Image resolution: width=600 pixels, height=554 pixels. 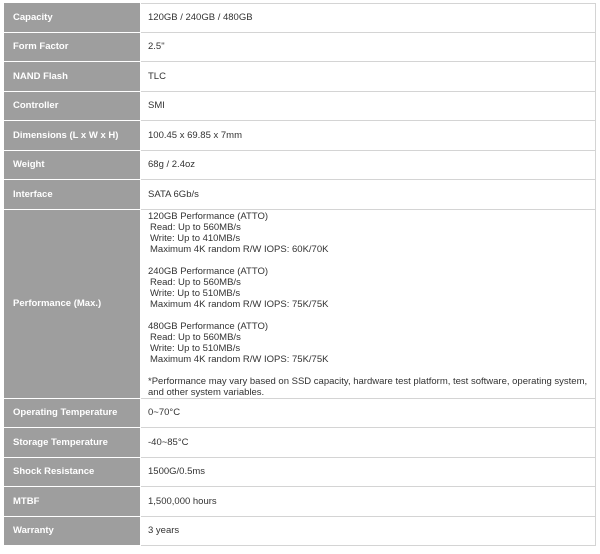 I want to click on spec-value-interface: SATA 6Gb/s, so click(x=368, y=195).